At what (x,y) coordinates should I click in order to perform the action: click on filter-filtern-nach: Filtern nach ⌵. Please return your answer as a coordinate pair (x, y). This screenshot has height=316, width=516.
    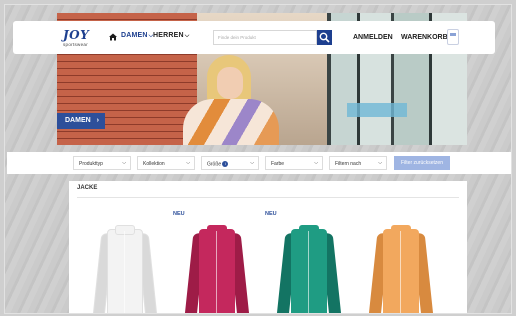
    Looking at the image, I should click on (358, 163).